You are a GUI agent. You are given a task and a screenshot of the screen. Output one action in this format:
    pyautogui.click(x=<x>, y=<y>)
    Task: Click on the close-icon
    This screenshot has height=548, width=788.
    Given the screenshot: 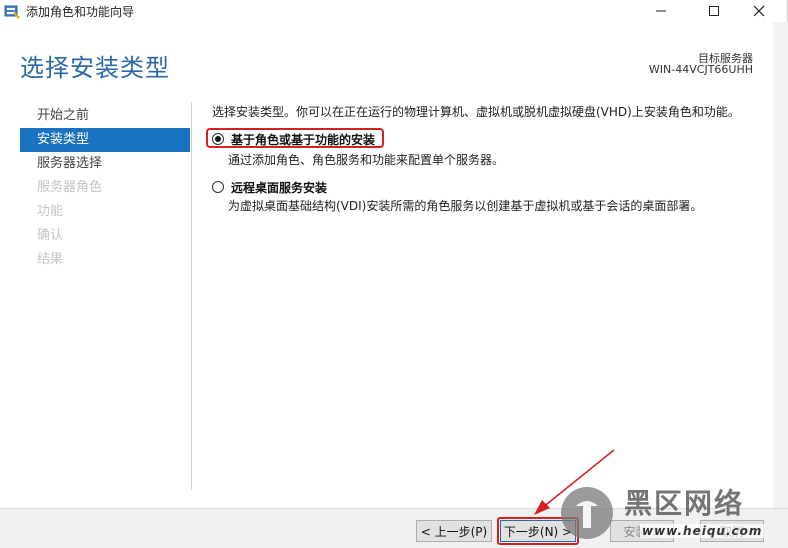 What is the action you would take?
    pyautogui.click(x=759, y=11)
    